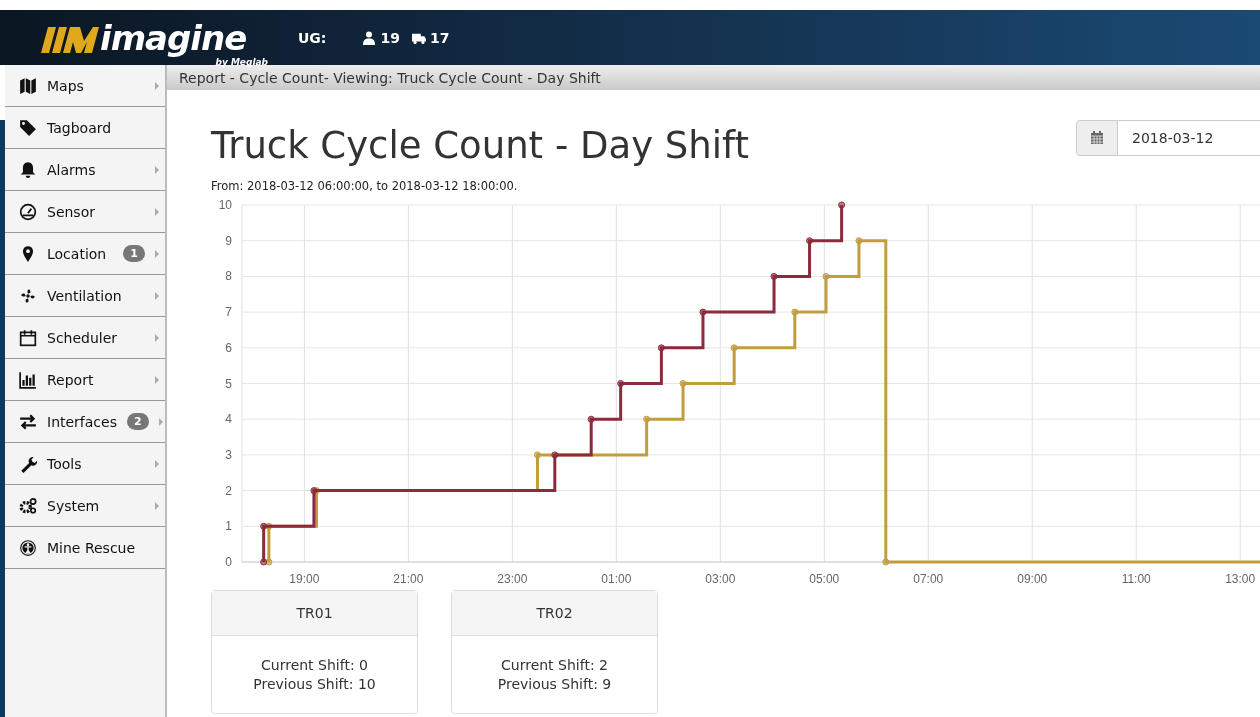  What do you see at coordinates (138, 421) in the screenshot?
I see `count-badge: 2` at bounding box center [138, 421].